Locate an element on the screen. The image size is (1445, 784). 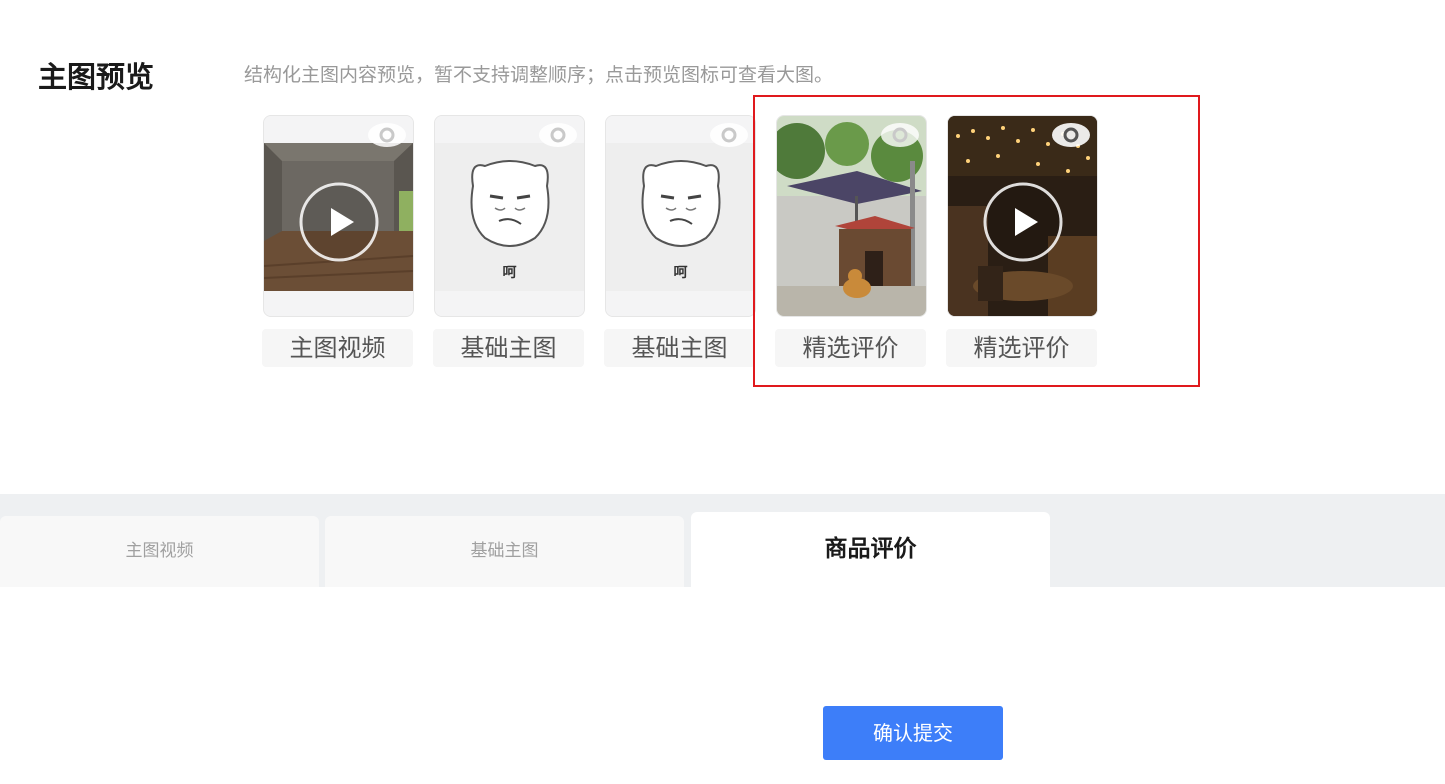
preview-card-basic-image-2: 呵 is located at coordinates (680, 216).